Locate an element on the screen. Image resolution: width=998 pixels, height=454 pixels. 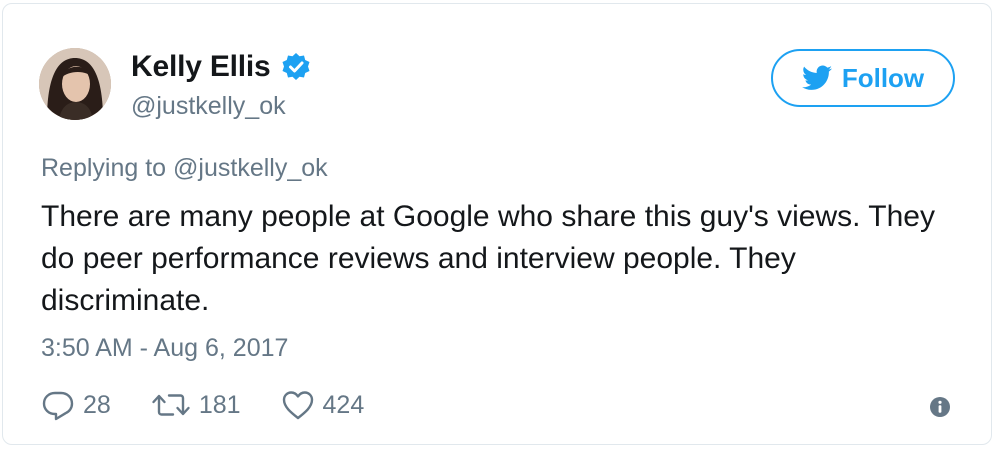
author-row: Kelly Ellis is located at coordinates (221, 67).